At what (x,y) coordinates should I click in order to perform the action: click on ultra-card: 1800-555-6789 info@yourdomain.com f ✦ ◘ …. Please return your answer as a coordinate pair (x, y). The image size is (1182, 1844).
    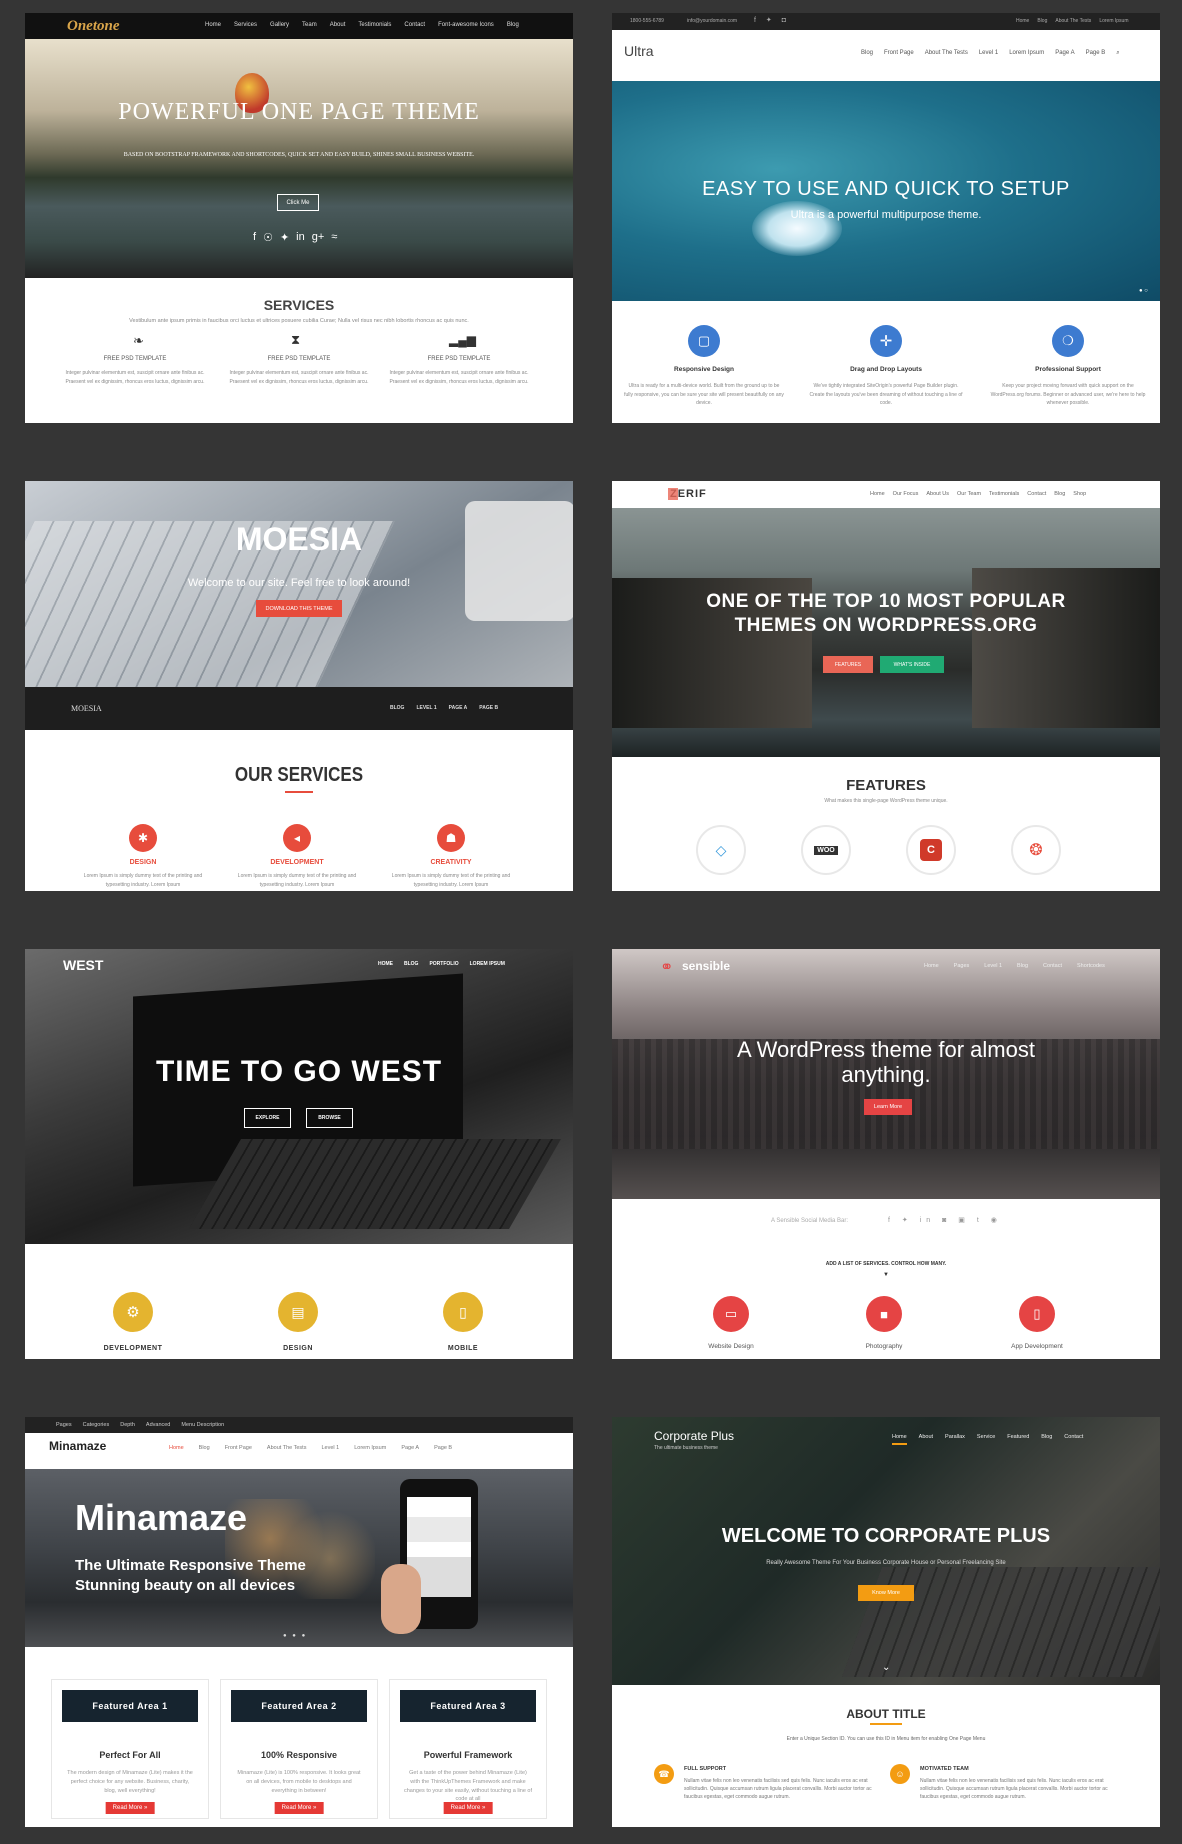
    Looking at the image, I should click on (886, 218).